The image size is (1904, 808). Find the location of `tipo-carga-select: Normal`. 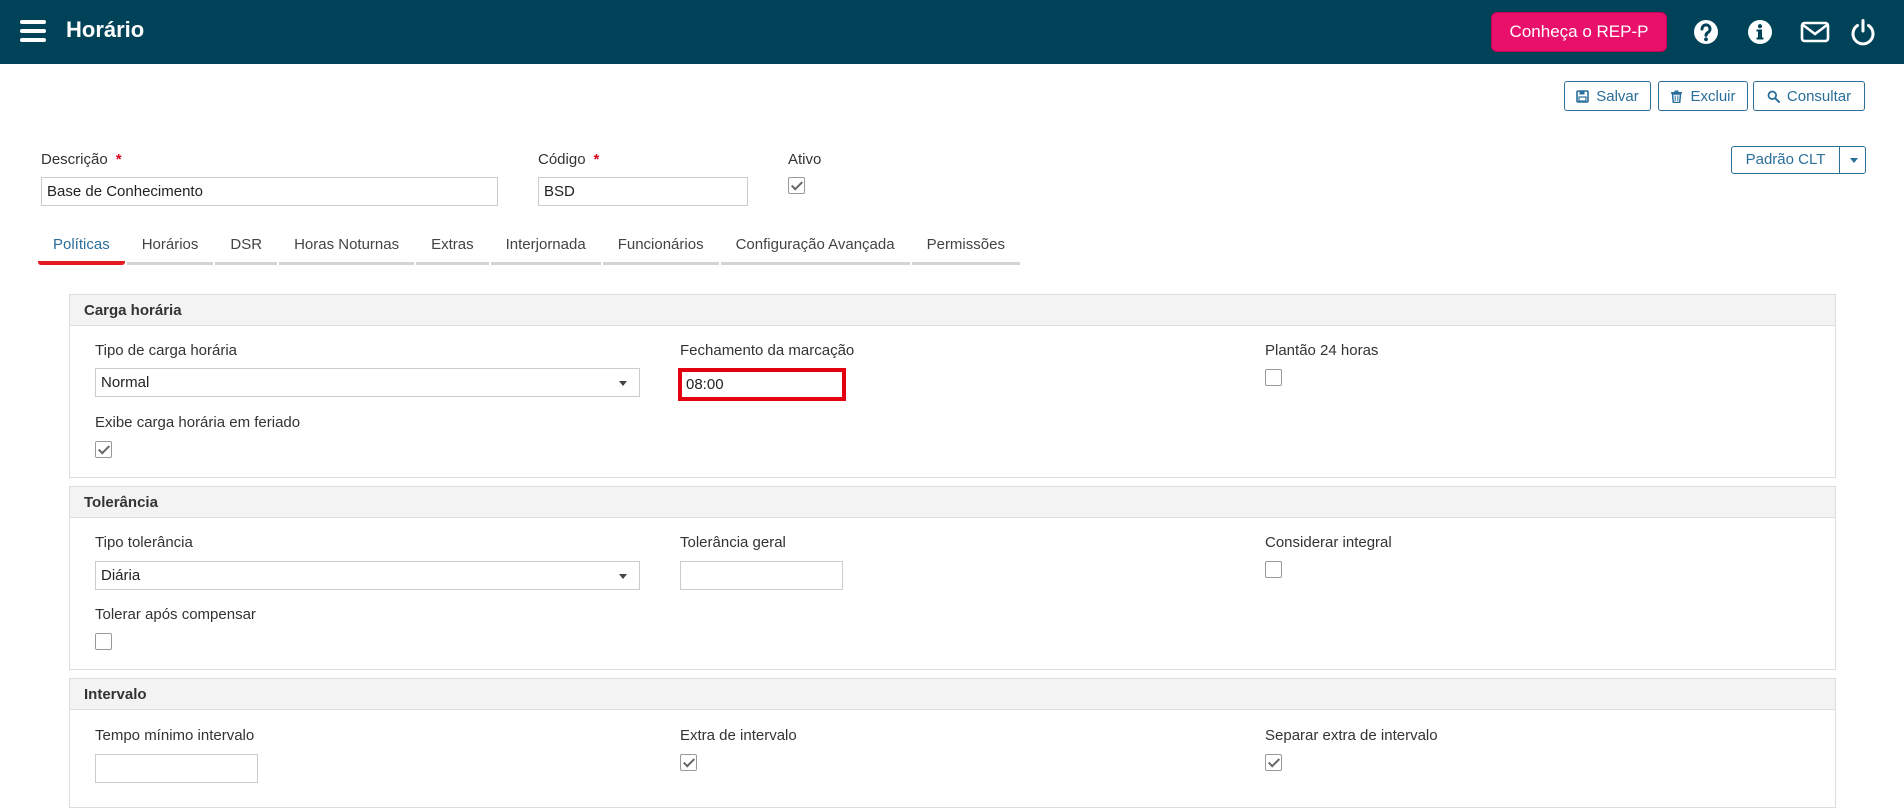

tipo-carga-select: Normal is located at coordinates (367, 382).